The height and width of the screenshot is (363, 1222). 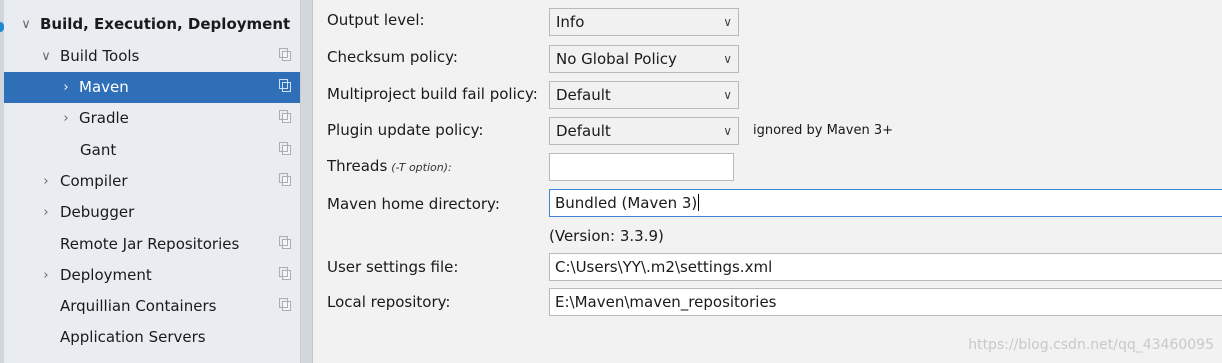 I want to click on panel-splitter, so click(x=306, y=181).